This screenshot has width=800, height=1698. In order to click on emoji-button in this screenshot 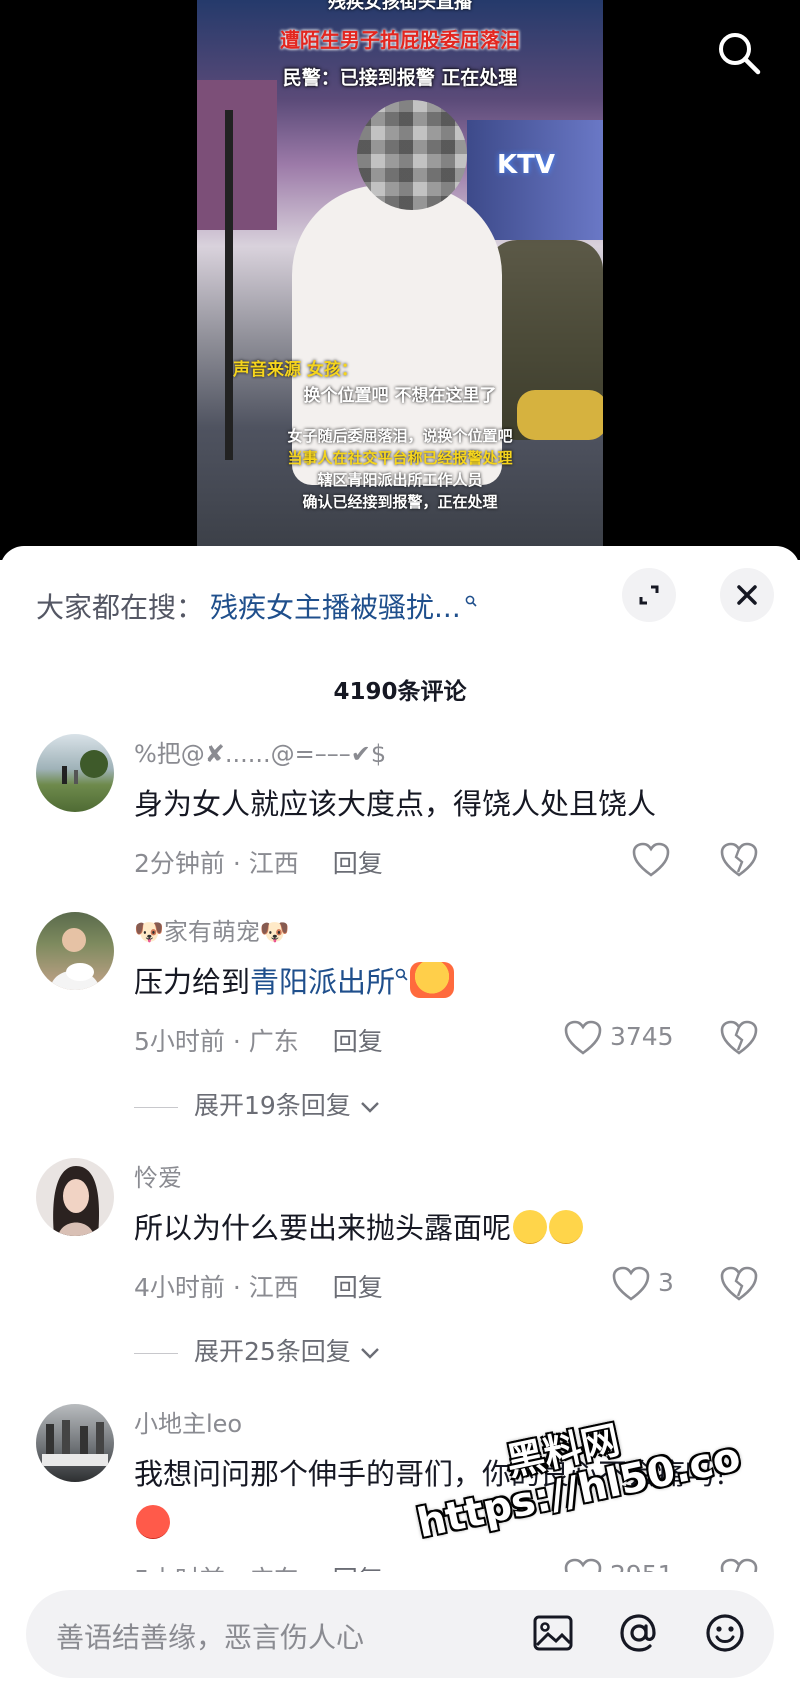, I will do `click(725, 1633)`.